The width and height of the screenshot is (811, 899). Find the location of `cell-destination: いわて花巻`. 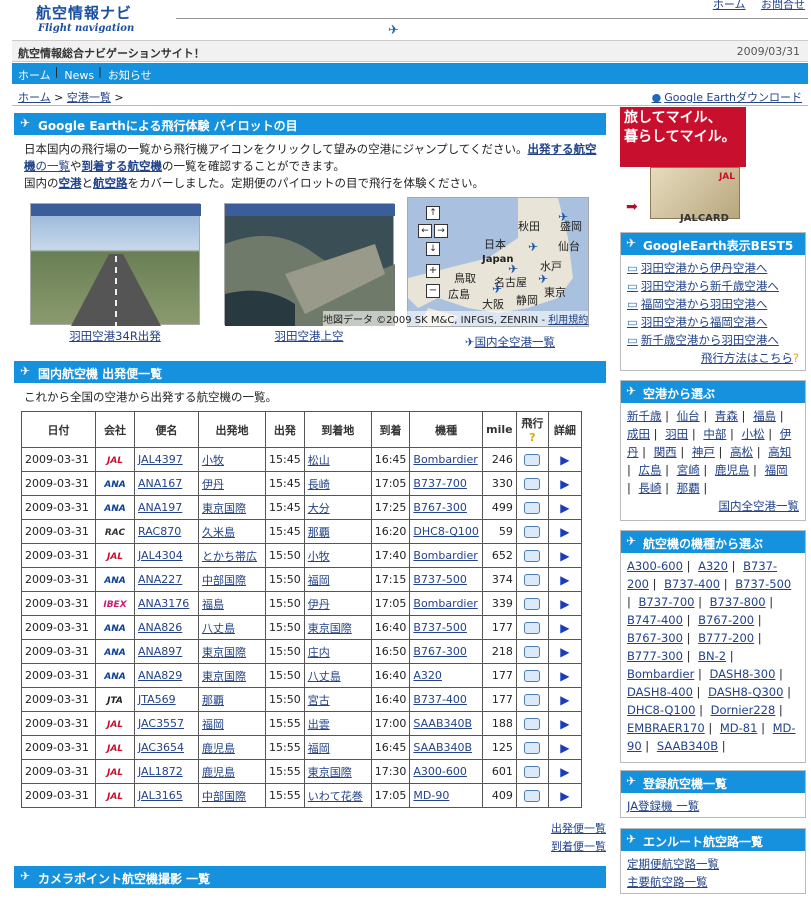

cell-destination: いわて花巻 is located at coordinates (335, 796).